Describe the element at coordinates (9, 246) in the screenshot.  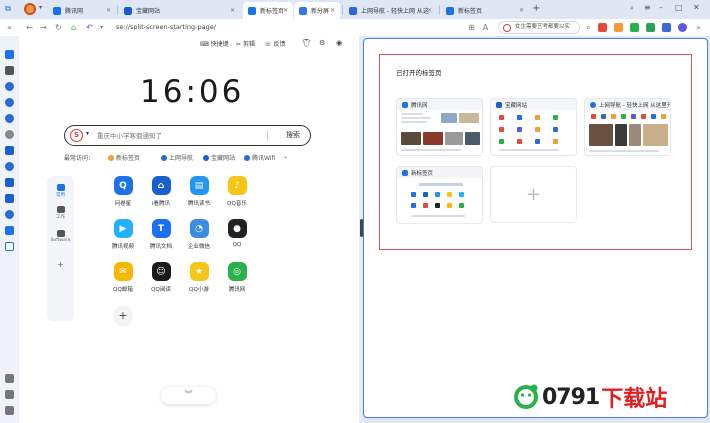
I see `sidebar-item-doc-icon` at that location.